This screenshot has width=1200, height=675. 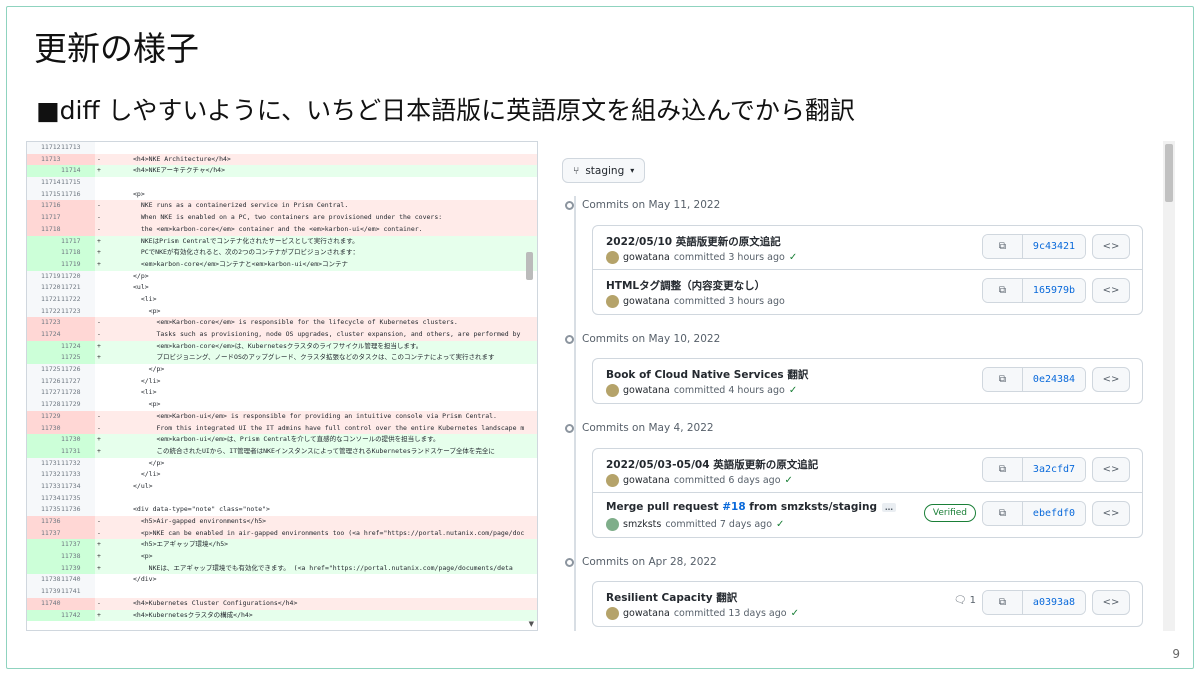 I want to click on commit-message: 2022/05/10 英語版更新の原文追記, so click(x=693, y=241).